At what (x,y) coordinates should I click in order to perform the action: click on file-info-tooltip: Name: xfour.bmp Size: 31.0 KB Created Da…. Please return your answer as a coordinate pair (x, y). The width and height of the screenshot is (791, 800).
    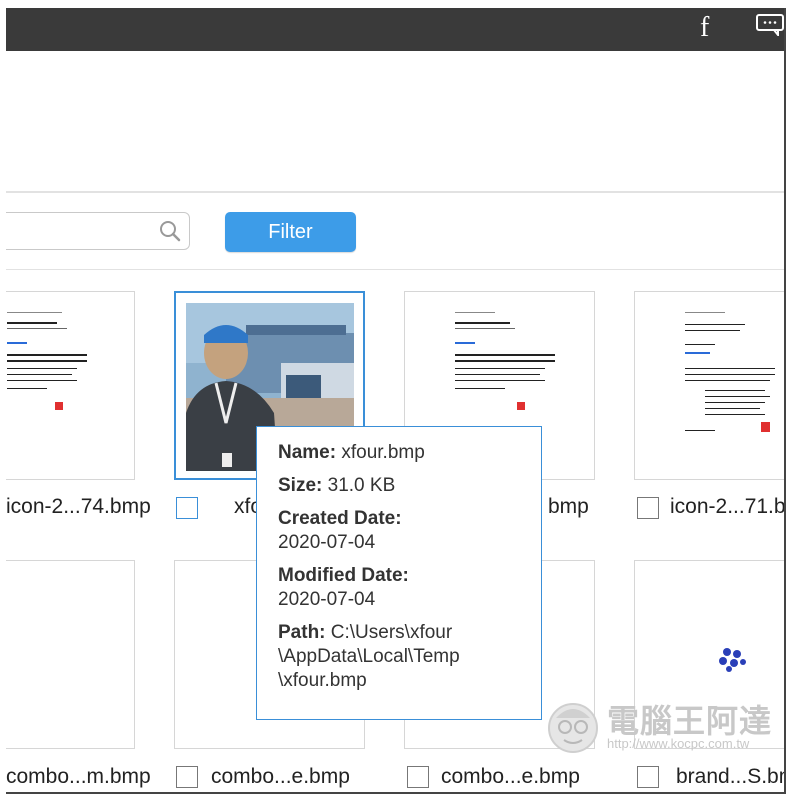
    Looking at the image, I should click on (399, 573).